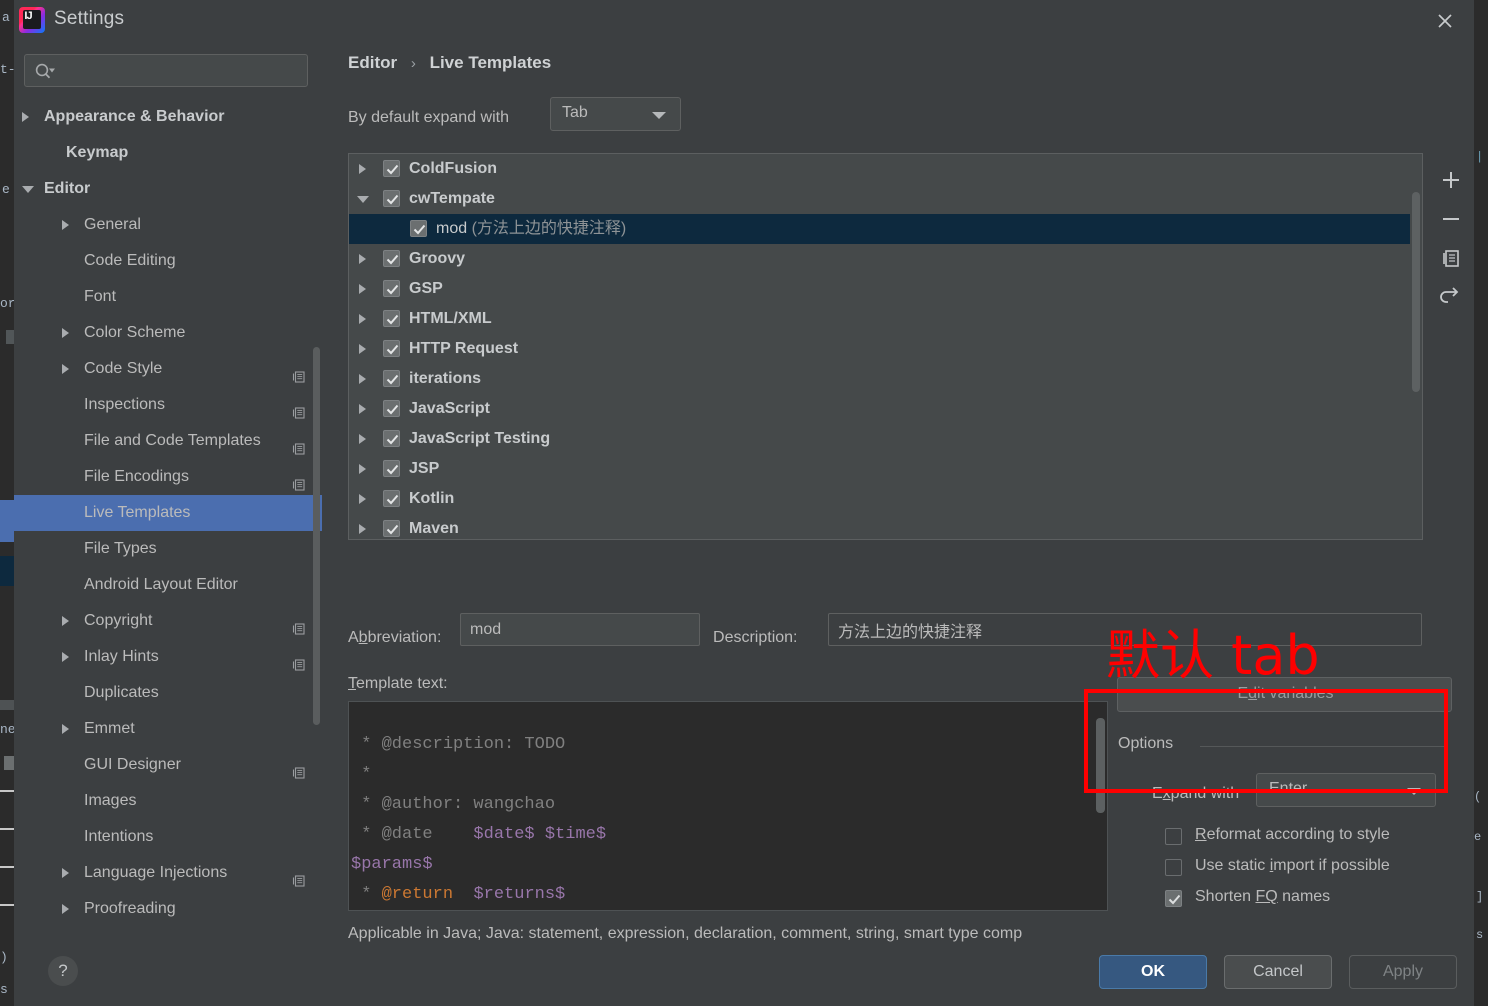  I want to click on revert-button, so click(1451, 297).